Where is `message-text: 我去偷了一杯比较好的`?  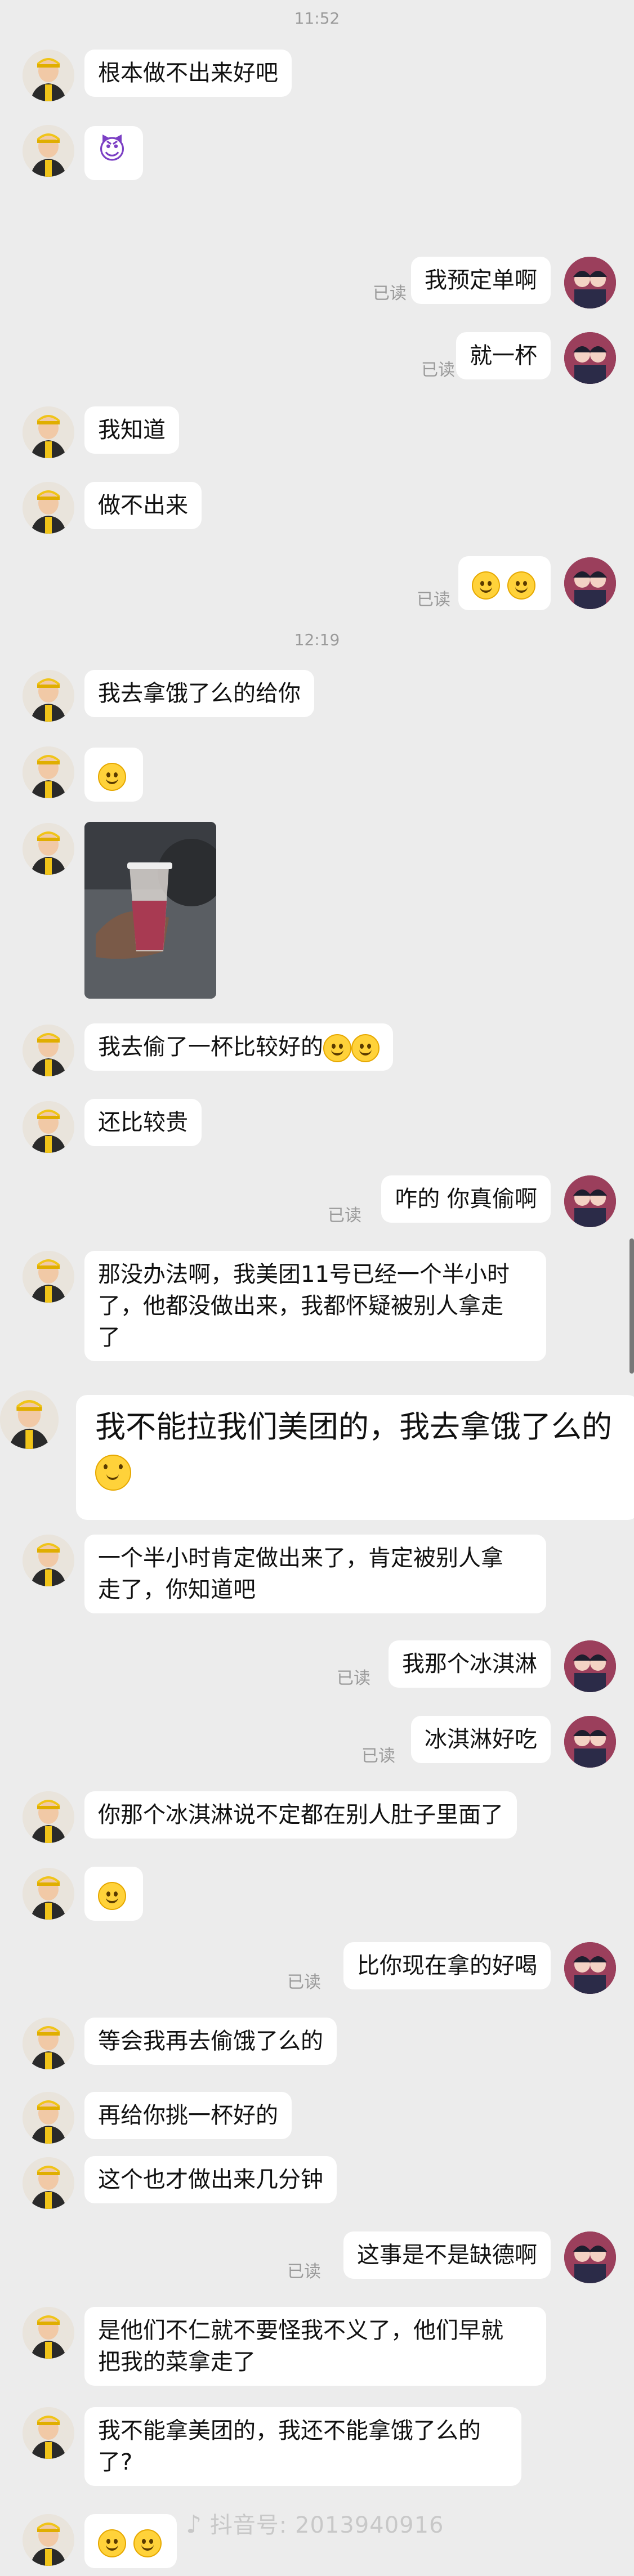 message-text: 我去偷了一杯比较好的 is located at coordinates (210, 1047).